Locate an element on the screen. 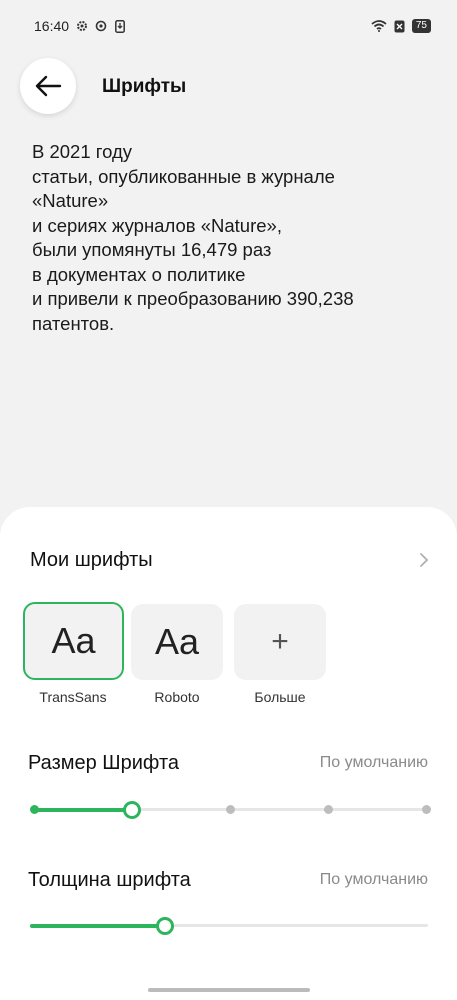 This screenshot has height=1000, width=457. arrow-left-icon is located at coordinates (48, 86).